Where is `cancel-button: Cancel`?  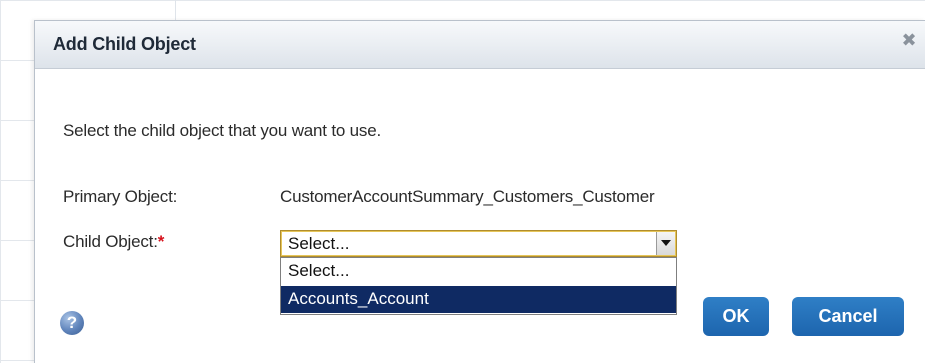 cancel-button: Cancel is located at coordinates (848, 316).